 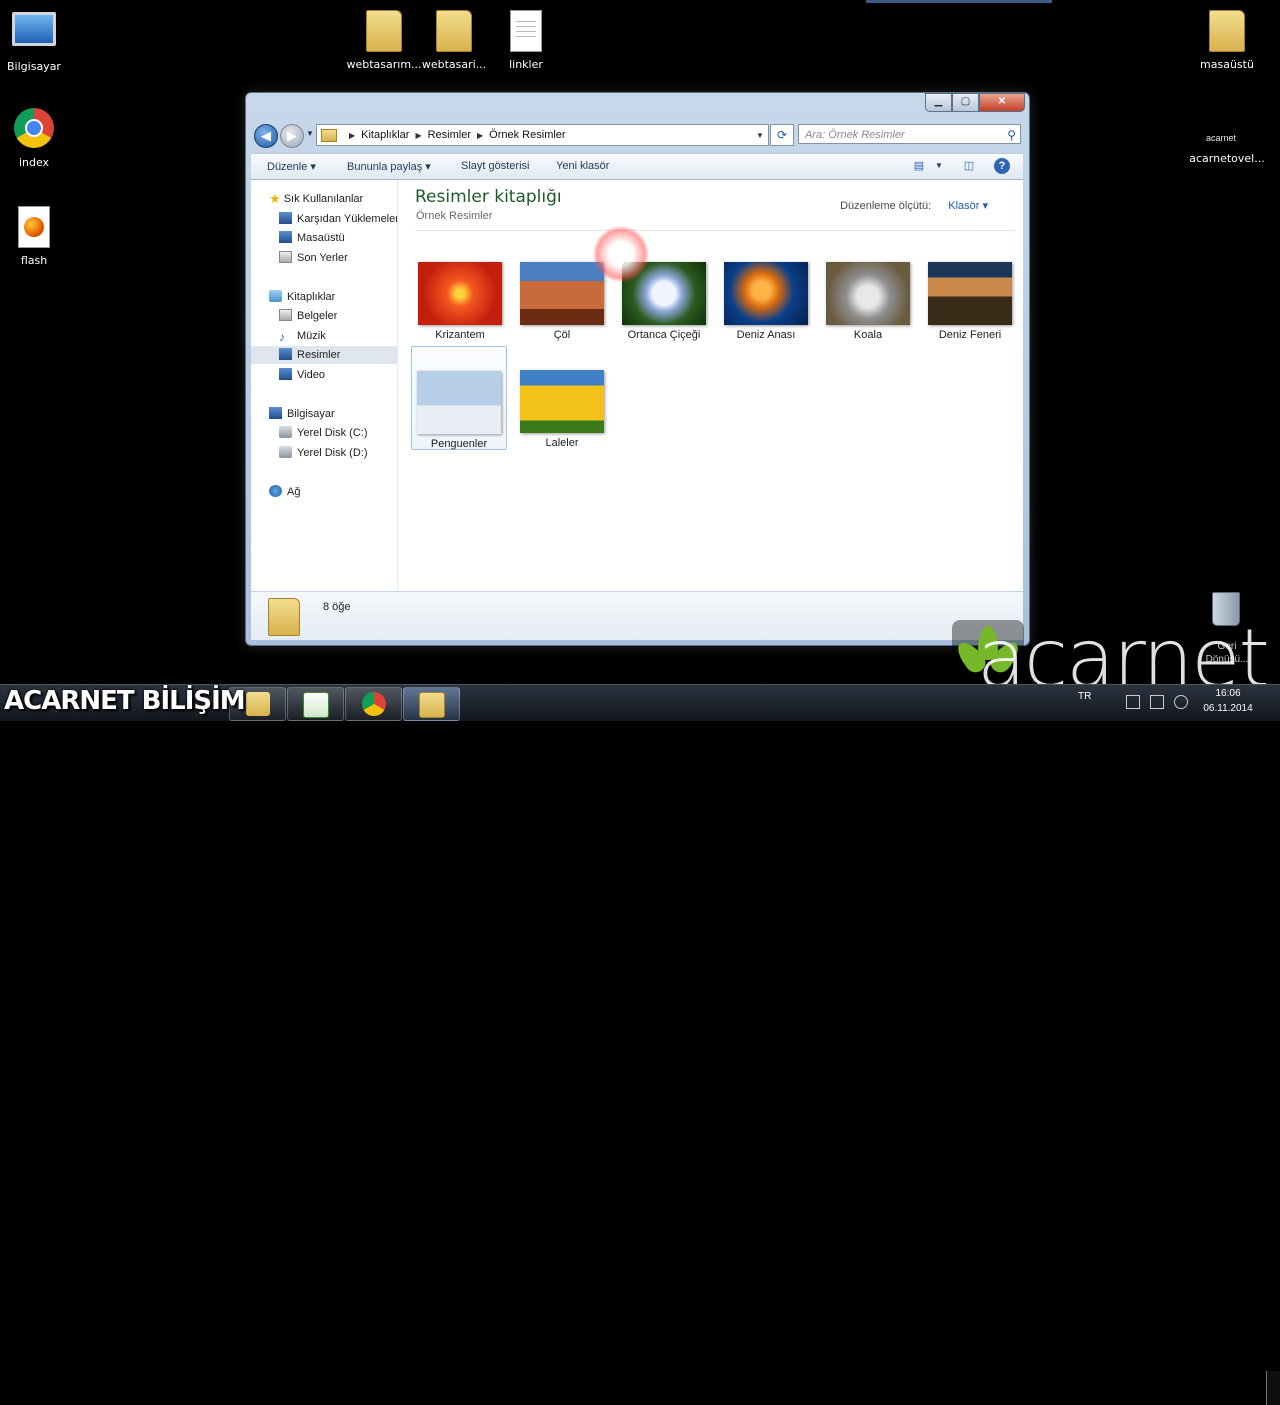 I want to click on text-document-icon, so click(x=526, y=31).